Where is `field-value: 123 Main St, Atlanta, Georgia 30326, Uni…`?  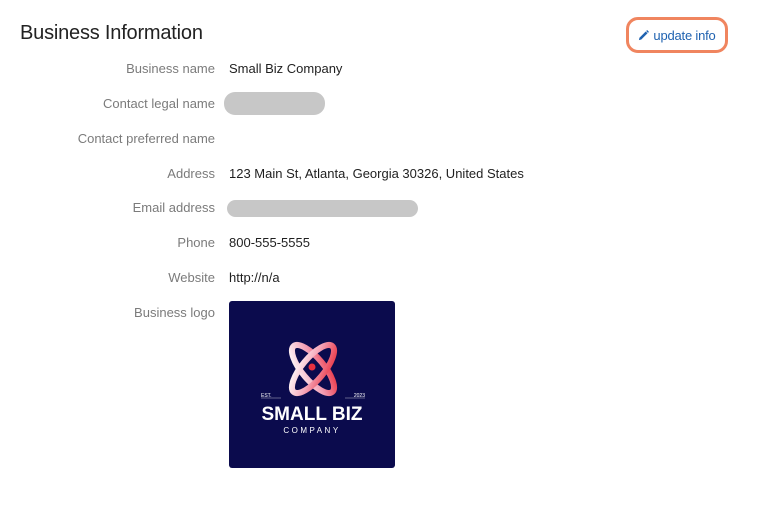 field-value: 123 Main St, Atlanta, Georgia 30326, Uni… is located at coordinates (376, 173).